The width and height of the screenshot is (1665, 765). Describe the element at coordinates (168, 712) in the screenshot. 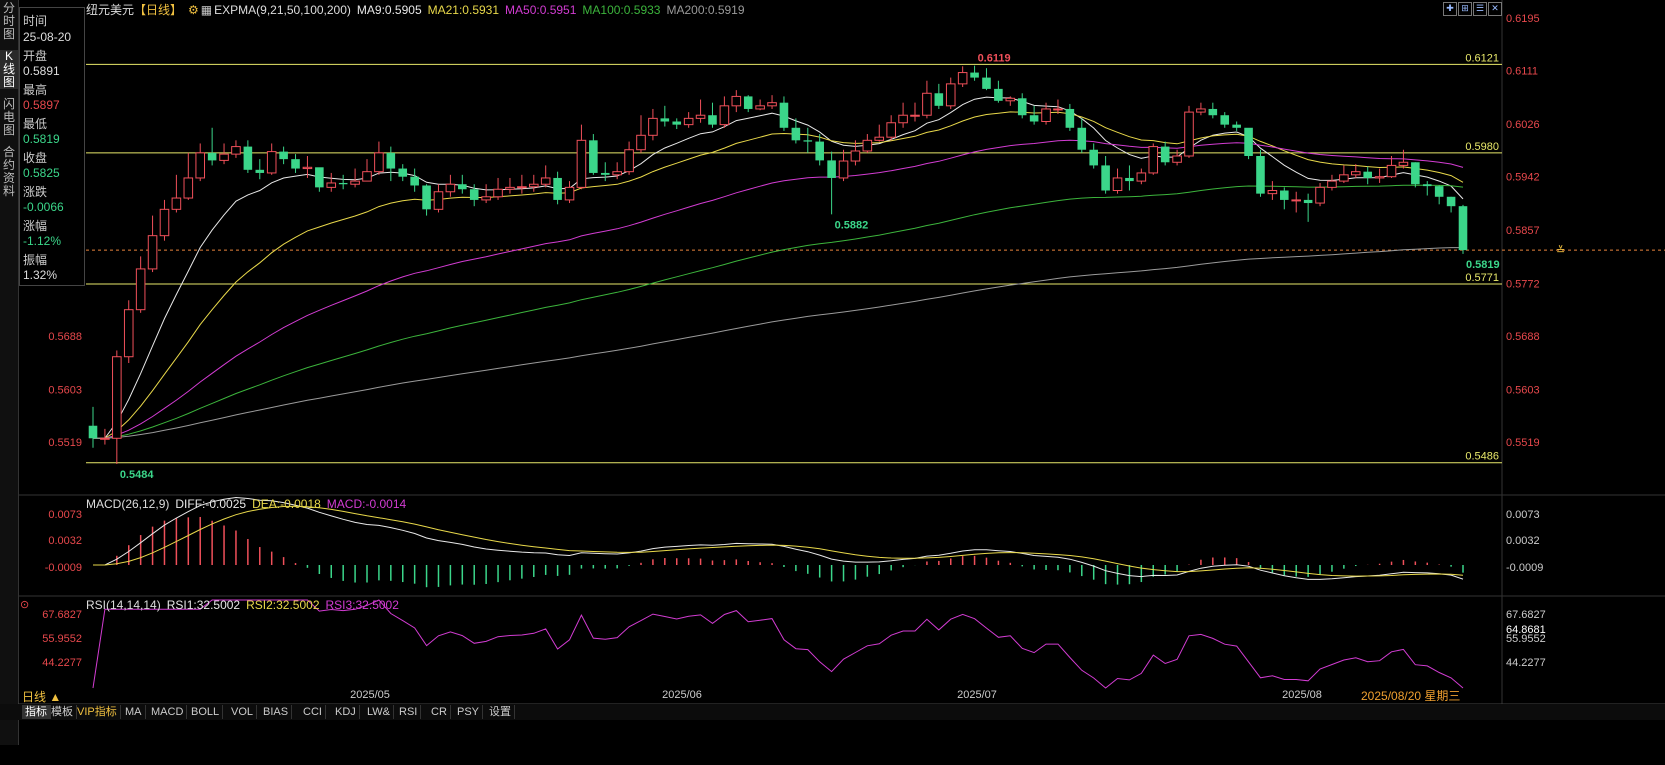

I see `tab-5: MACD` at that location.